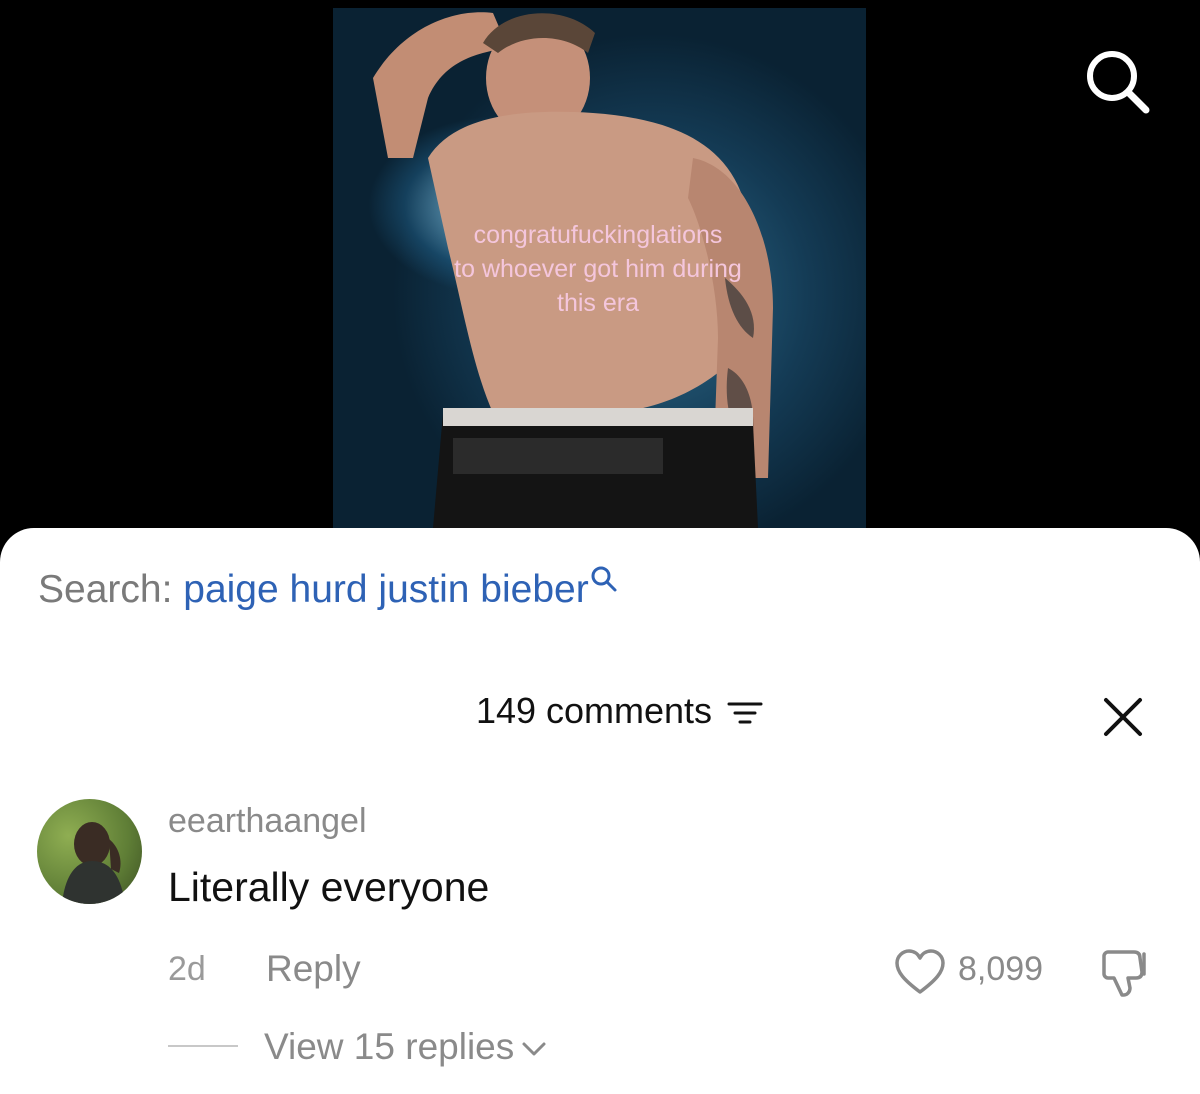 The width and height of the screenshot is (1200, 1094). What do you see at coordinates (745, 713) in the screenshot?
I see `sort-icon` at bounding box center [745, 713].